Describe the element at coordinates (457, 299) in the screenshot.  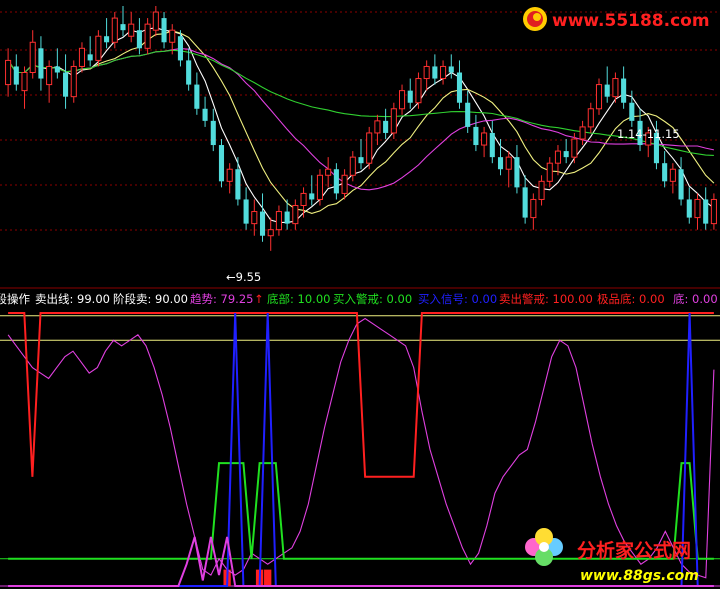
I see `label-buy-signal: 买入信号: 0.00` at that location.